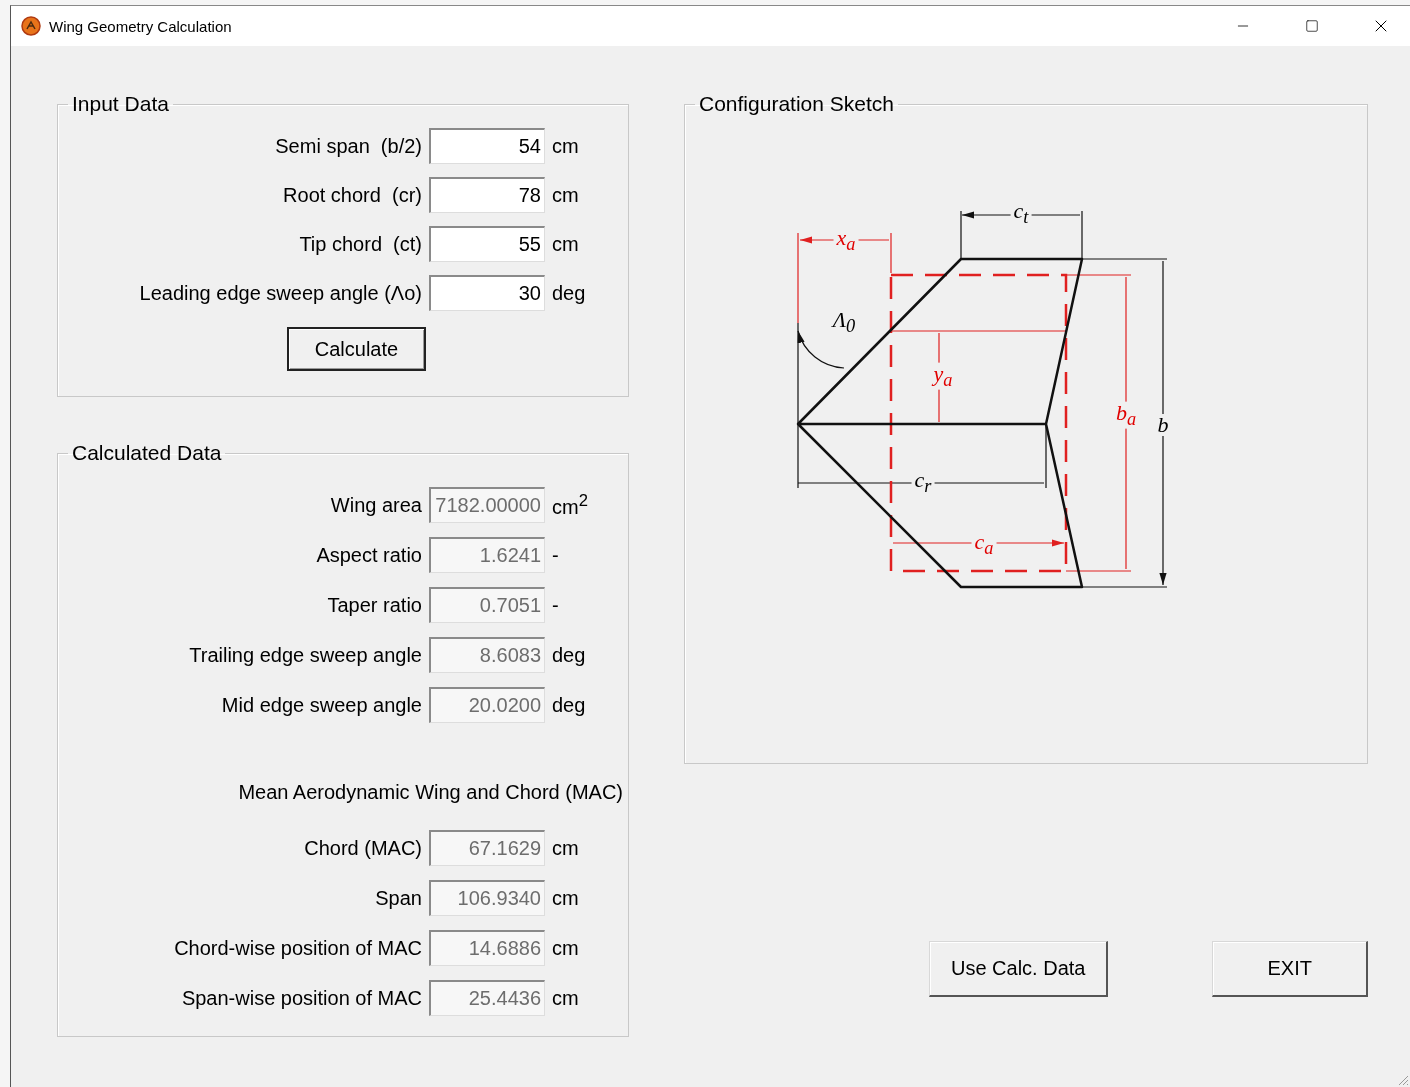  What do you see at coordinates (1290, 969) in the screenshot?
I see `exit-button: EXIT` at bounding box center [1290, 969].